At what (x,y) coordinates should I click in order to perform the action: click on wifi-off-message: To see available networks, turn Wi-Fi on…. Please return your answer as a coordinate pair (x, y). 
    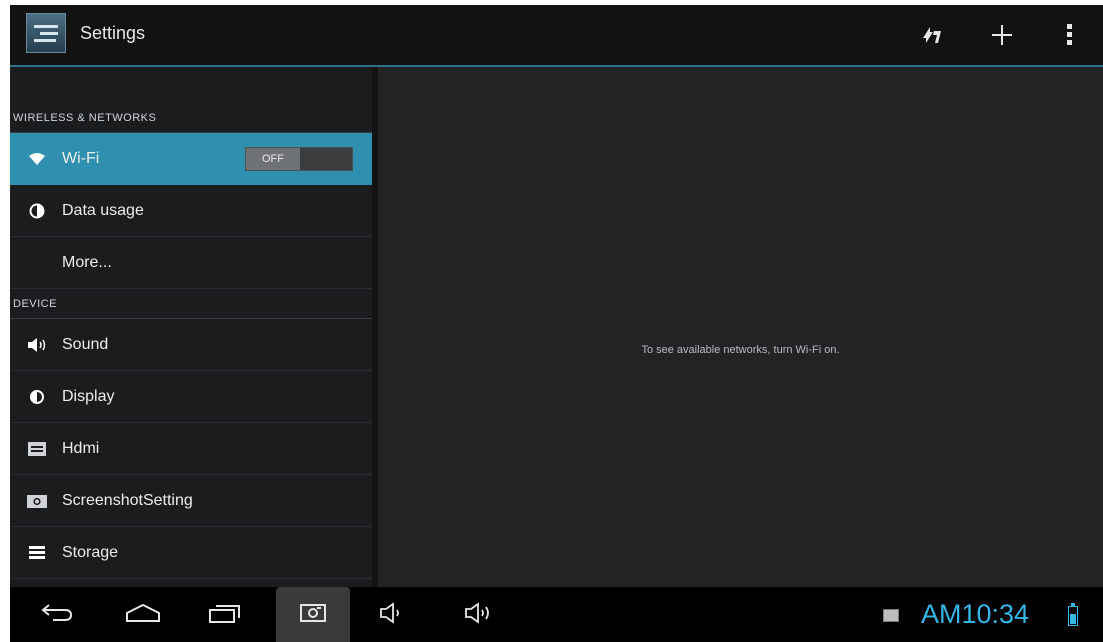
    Looking at the image, I should click on (740, 350).